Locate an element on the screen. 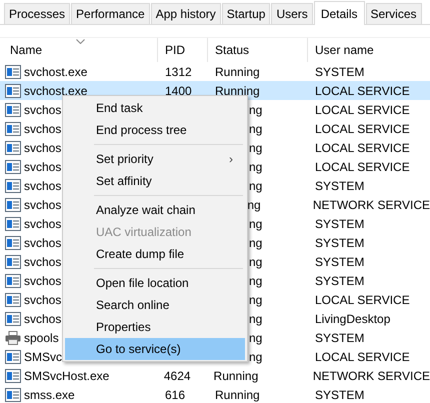 The height and width of the screenshot is (403, 430). column-header: Status is located at coordinates (258, 50).